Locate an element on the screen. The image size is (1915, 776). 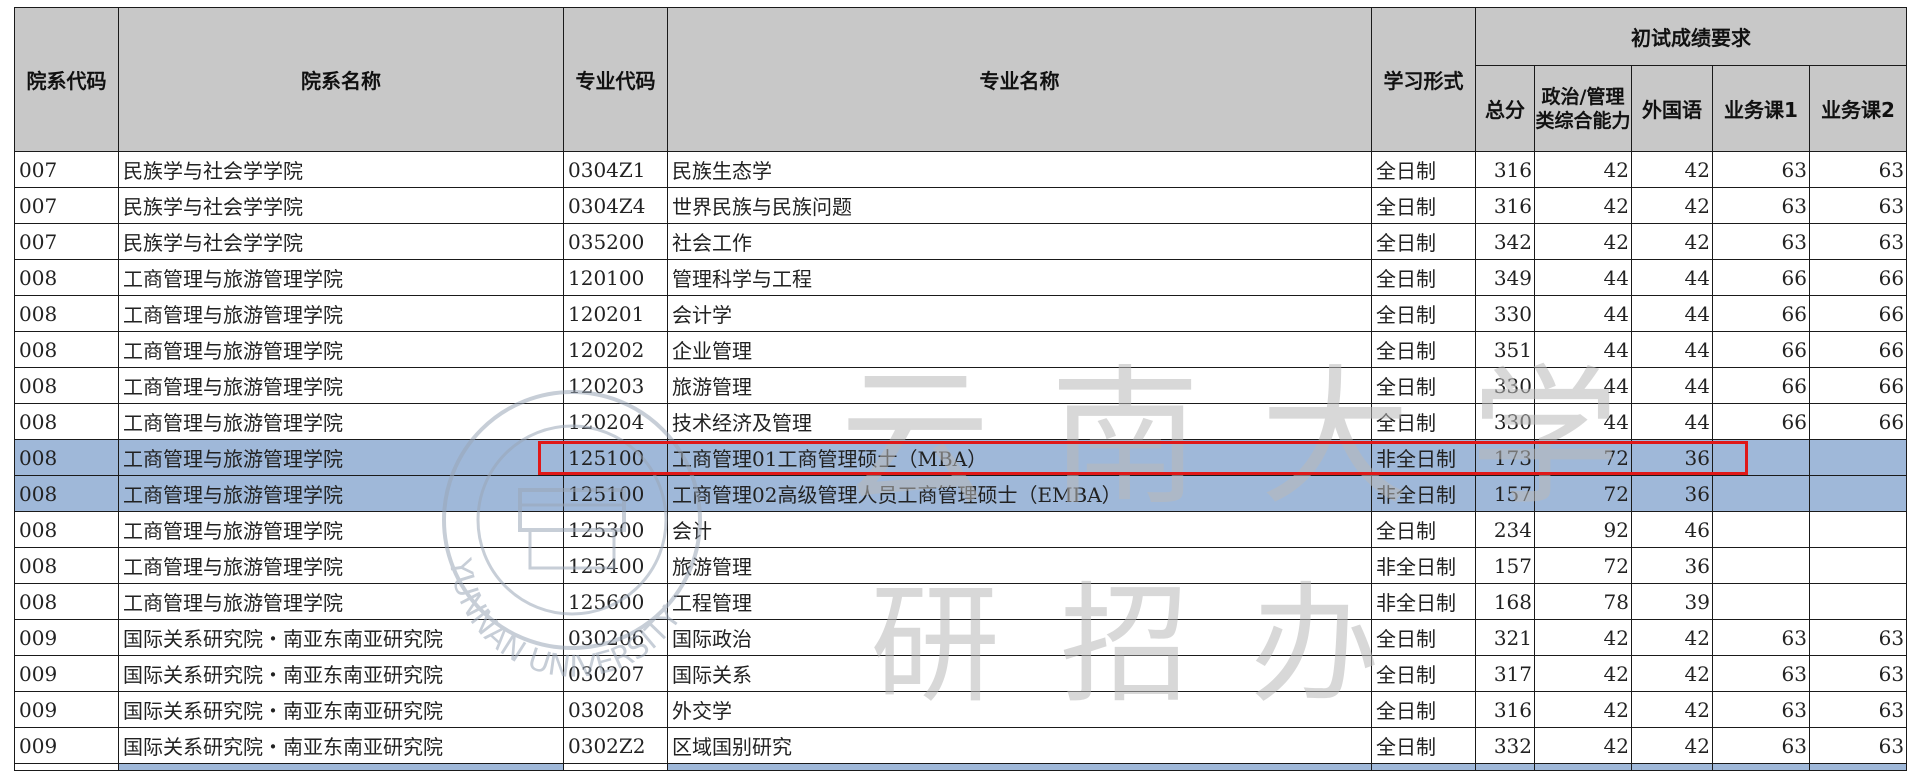
cell-total: 330 is located at coordinates (1505, 313).